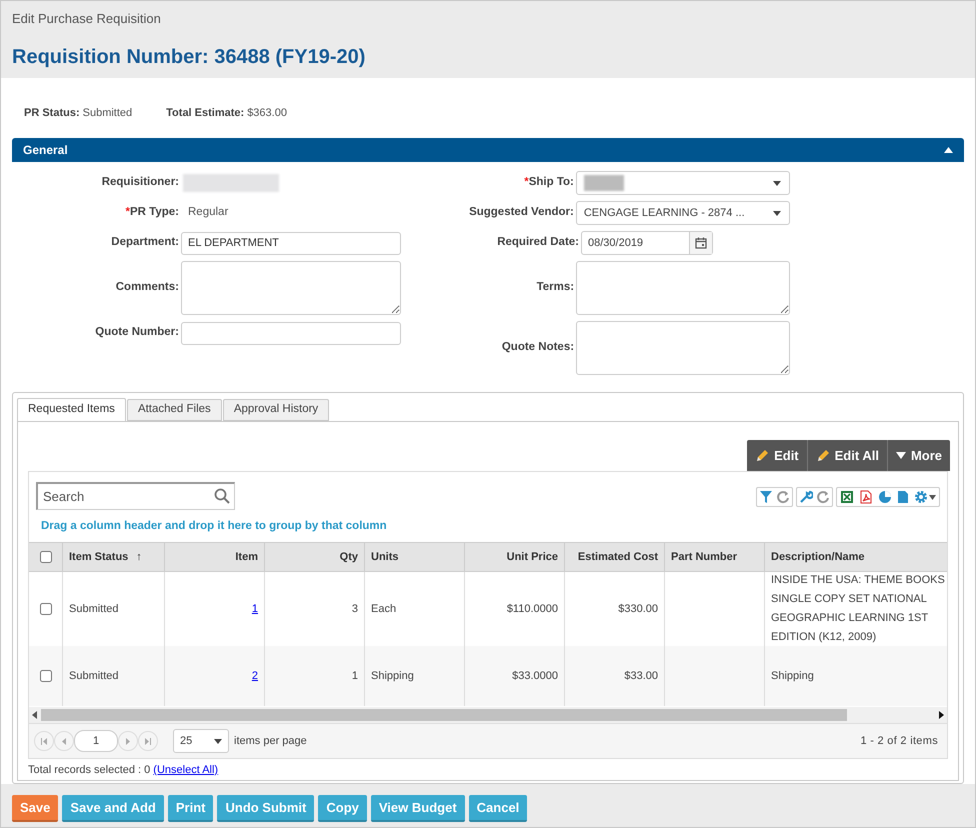 This screenshot has height=828, width=976. Describe the element at coordinates (551, 182) in the screenshot. I see `field-label: Ship To:` at that location.